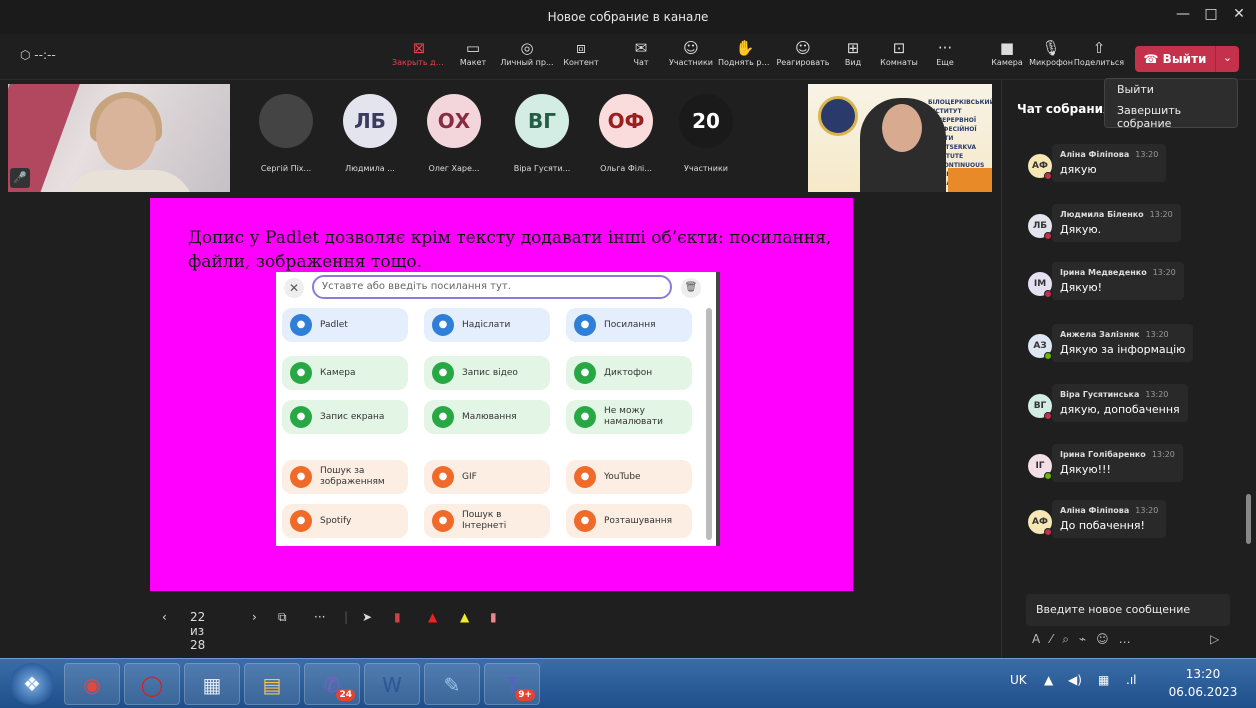 Image resolution: width=1256 pixels, height=708 pixels. I want to click on padlet-option-label: Пошук за зображенням, so click(352, 476).